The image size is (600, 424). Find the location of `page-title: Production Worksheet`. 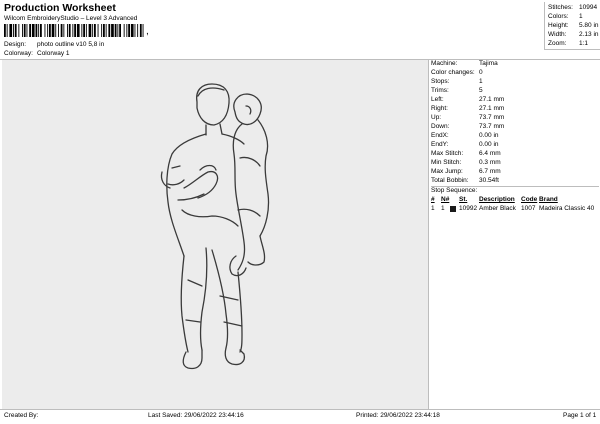

page-title: Production Worksheet is located at coordinates (60, 8).